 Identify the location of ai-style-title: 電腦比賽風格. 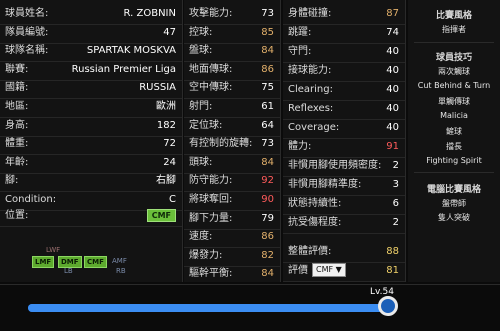
(453, 190).